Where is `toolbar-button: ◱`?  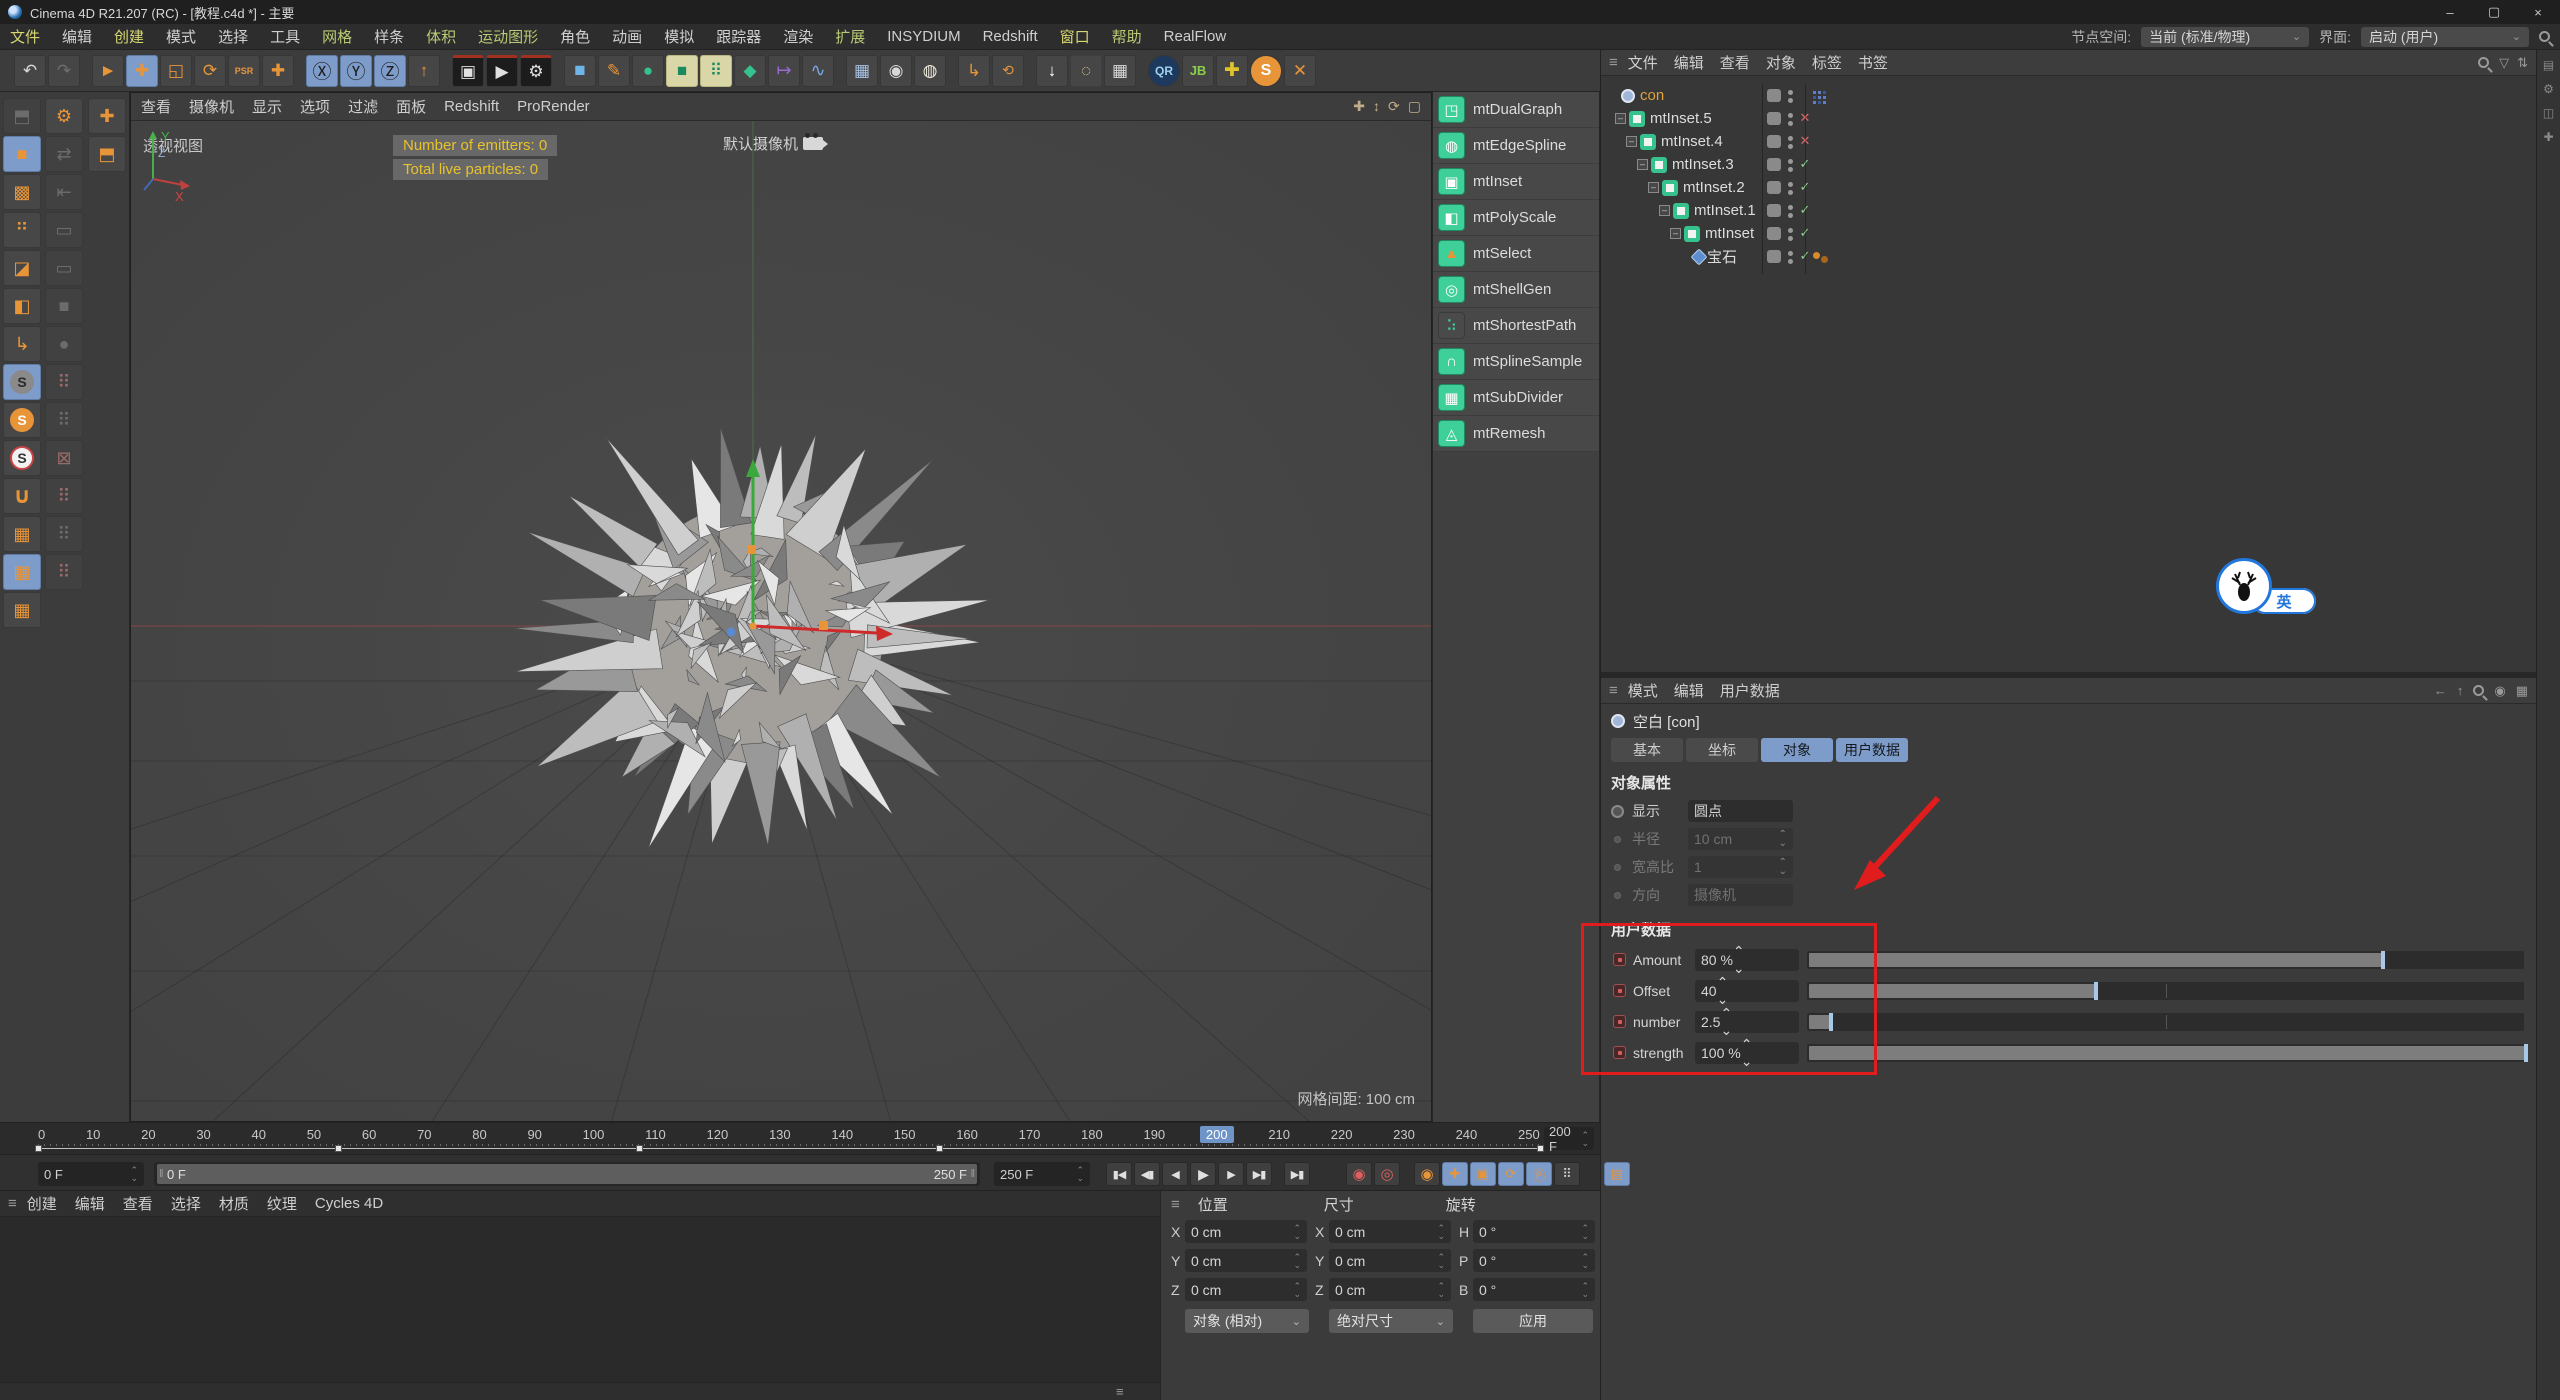
toolbar-button: ◱ is located at coordinates (176, 70).